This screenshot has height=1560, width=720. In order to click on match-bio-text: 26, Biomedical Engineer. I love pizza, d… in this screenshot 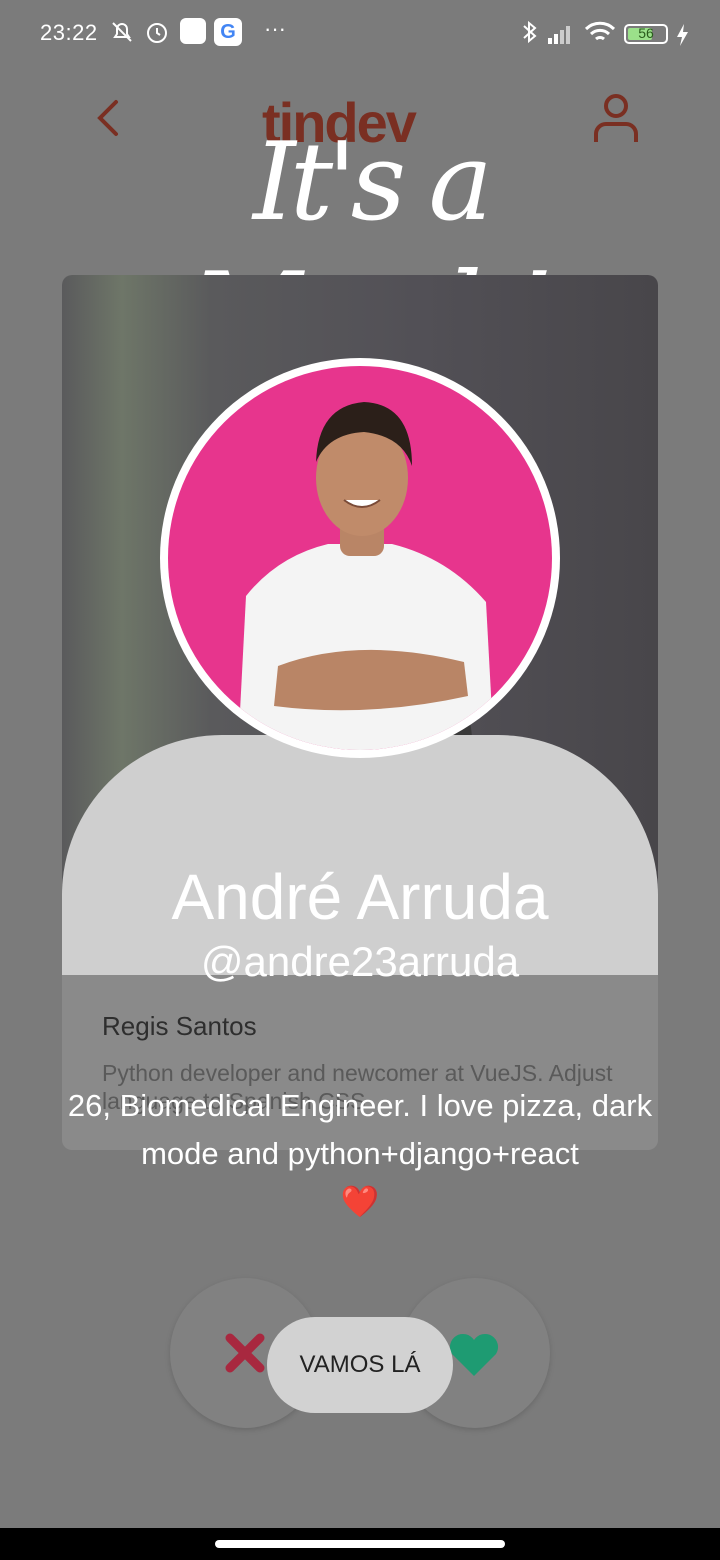, I will do `click(360, 1129)`.